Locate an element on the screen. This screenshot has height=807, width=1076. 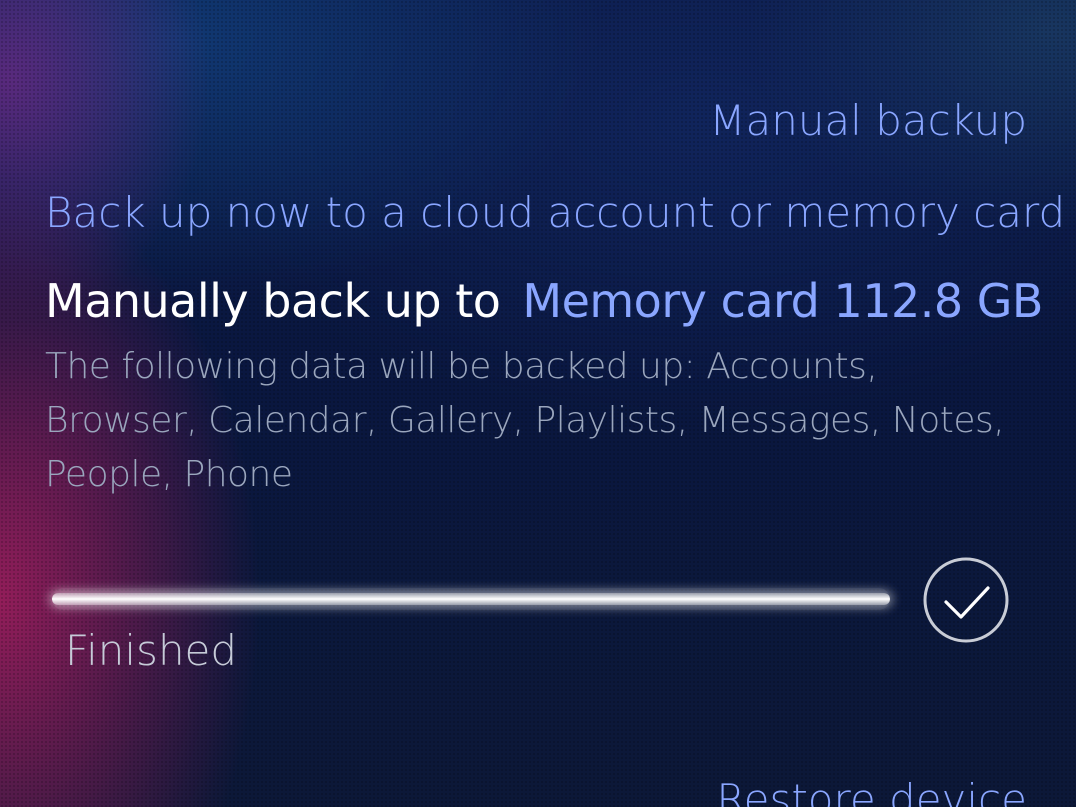
progress-fill is located at coordinates (471, 599).